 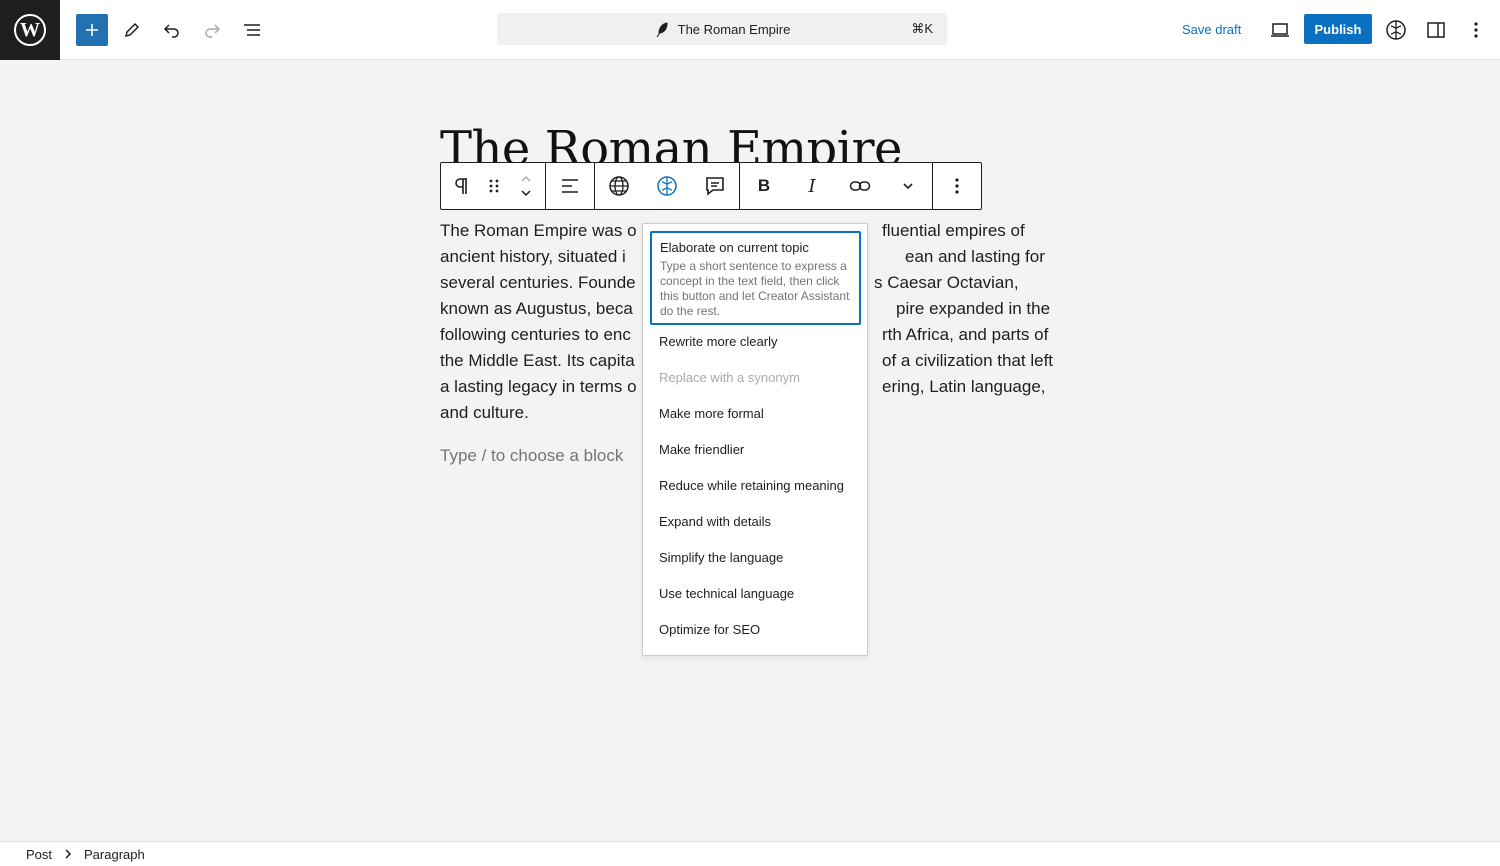 I want to click on sidebar-icon, so click(x=1436, y=30).